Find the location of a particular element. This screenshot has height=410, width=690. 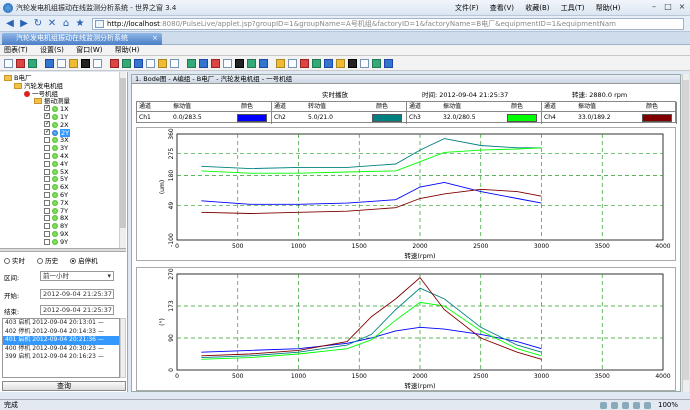

tree-channel-item: 9X is located at coordinates (56, 234).